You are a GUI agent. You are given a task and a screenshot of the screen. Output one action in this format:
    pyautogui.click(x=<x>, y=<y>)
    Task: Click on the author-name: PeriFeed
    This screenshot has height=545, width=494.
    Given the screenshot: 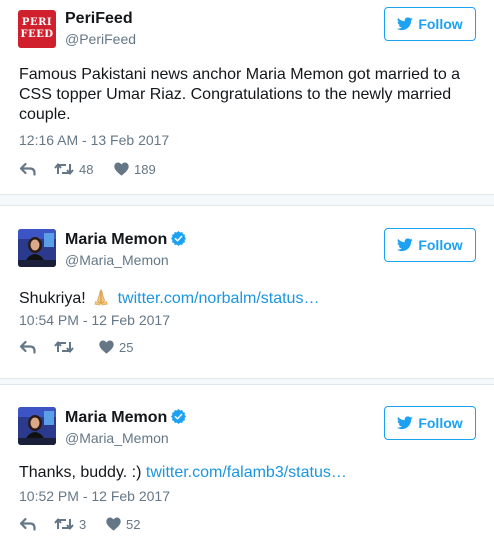 What is the action you would take?
    pyautogui.click(x=99, y=19)
    